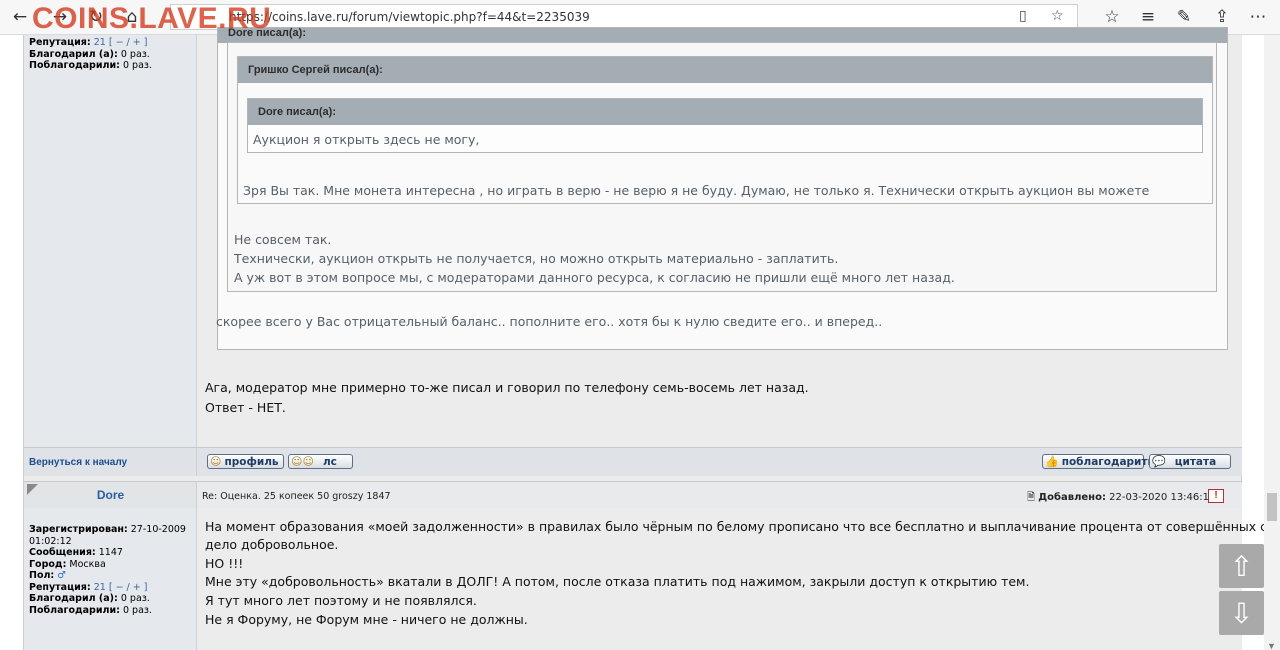  What do you see at coordinates (1159, 461) in the screenshot?
I see `quote-bubble-icon: 💬` at bounding box center [1159, 461].